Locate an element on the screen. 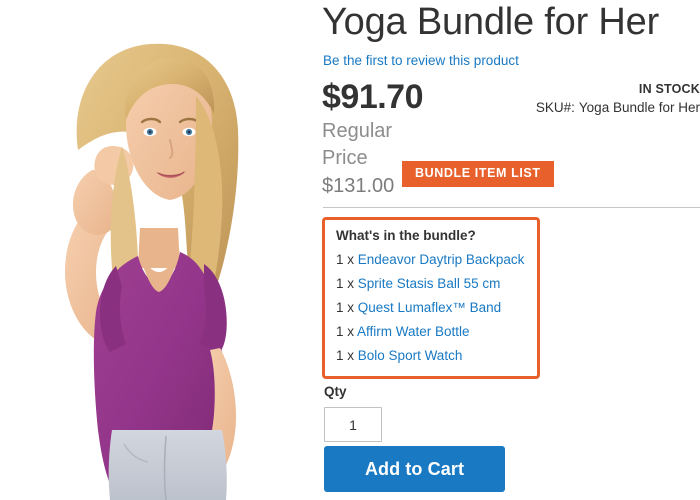 This screenshot has width=700, height=500. final-price: $91.70 is located at coordinates (373, 97).